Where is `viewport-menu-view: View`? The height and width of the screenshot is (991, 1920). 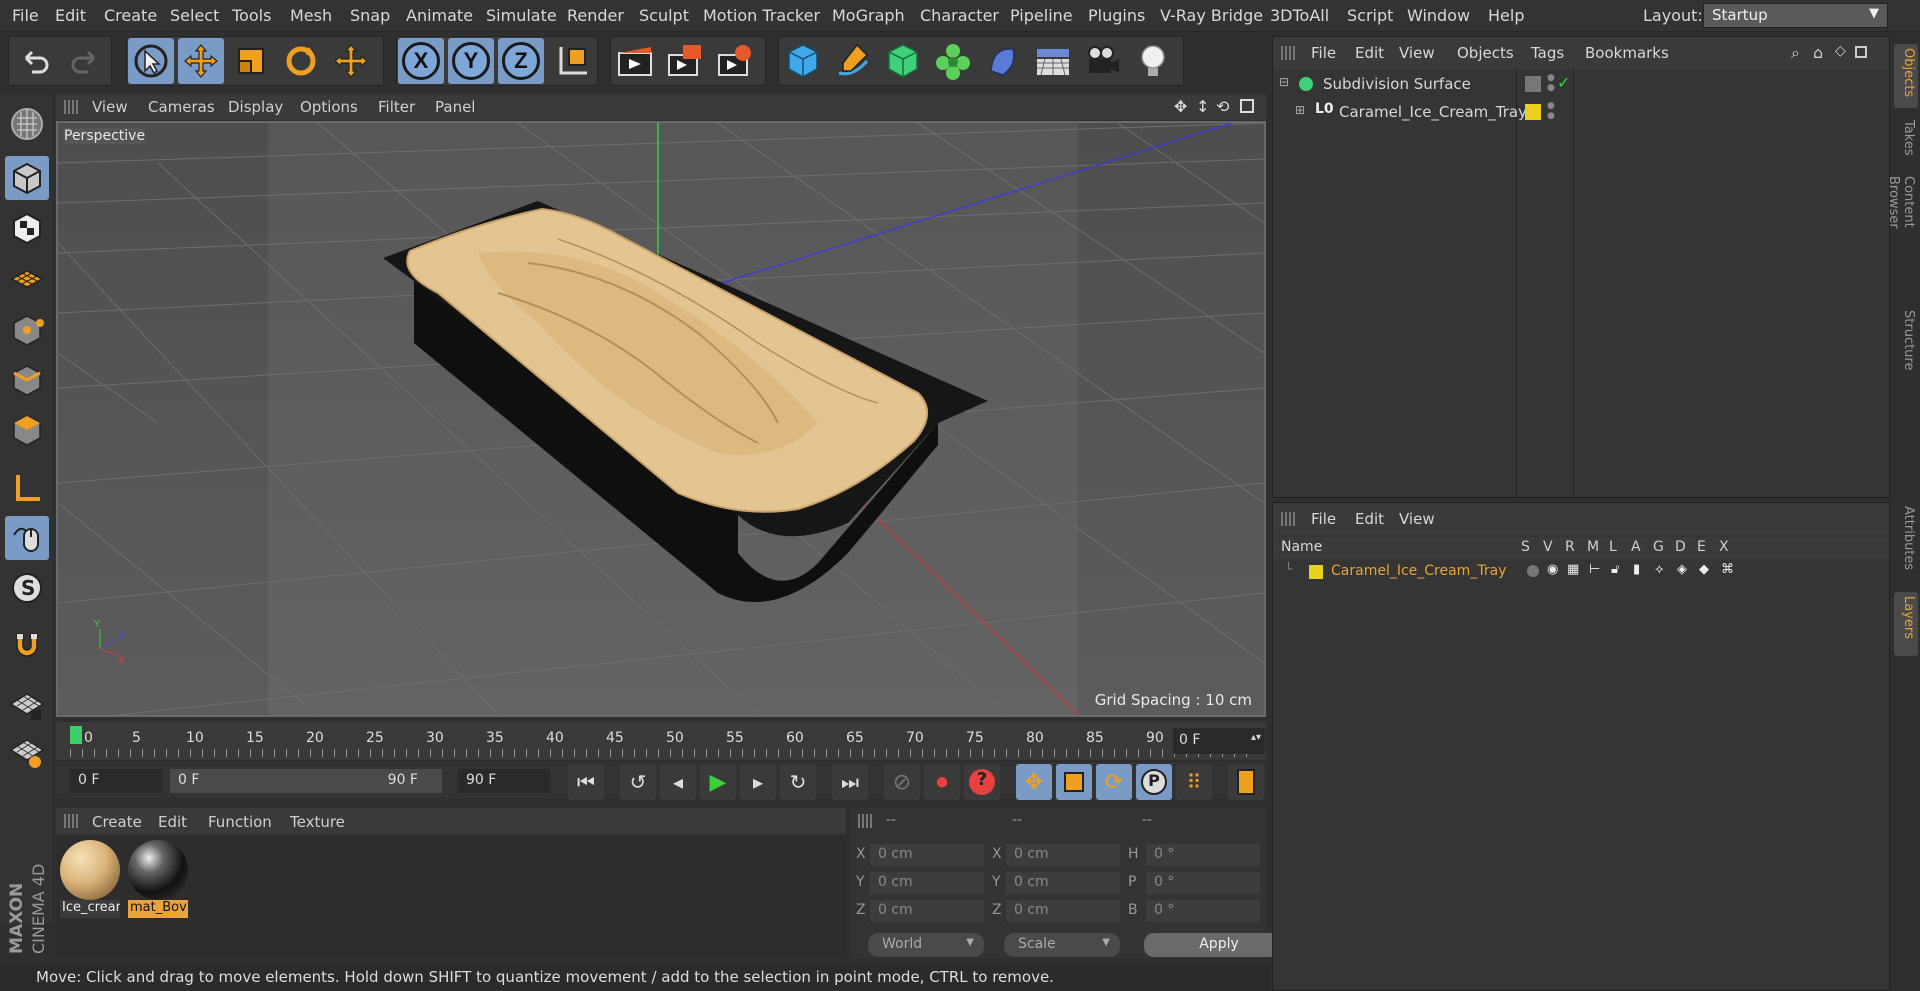
viewport-menu-view: View is located at coordinates (110, 107).